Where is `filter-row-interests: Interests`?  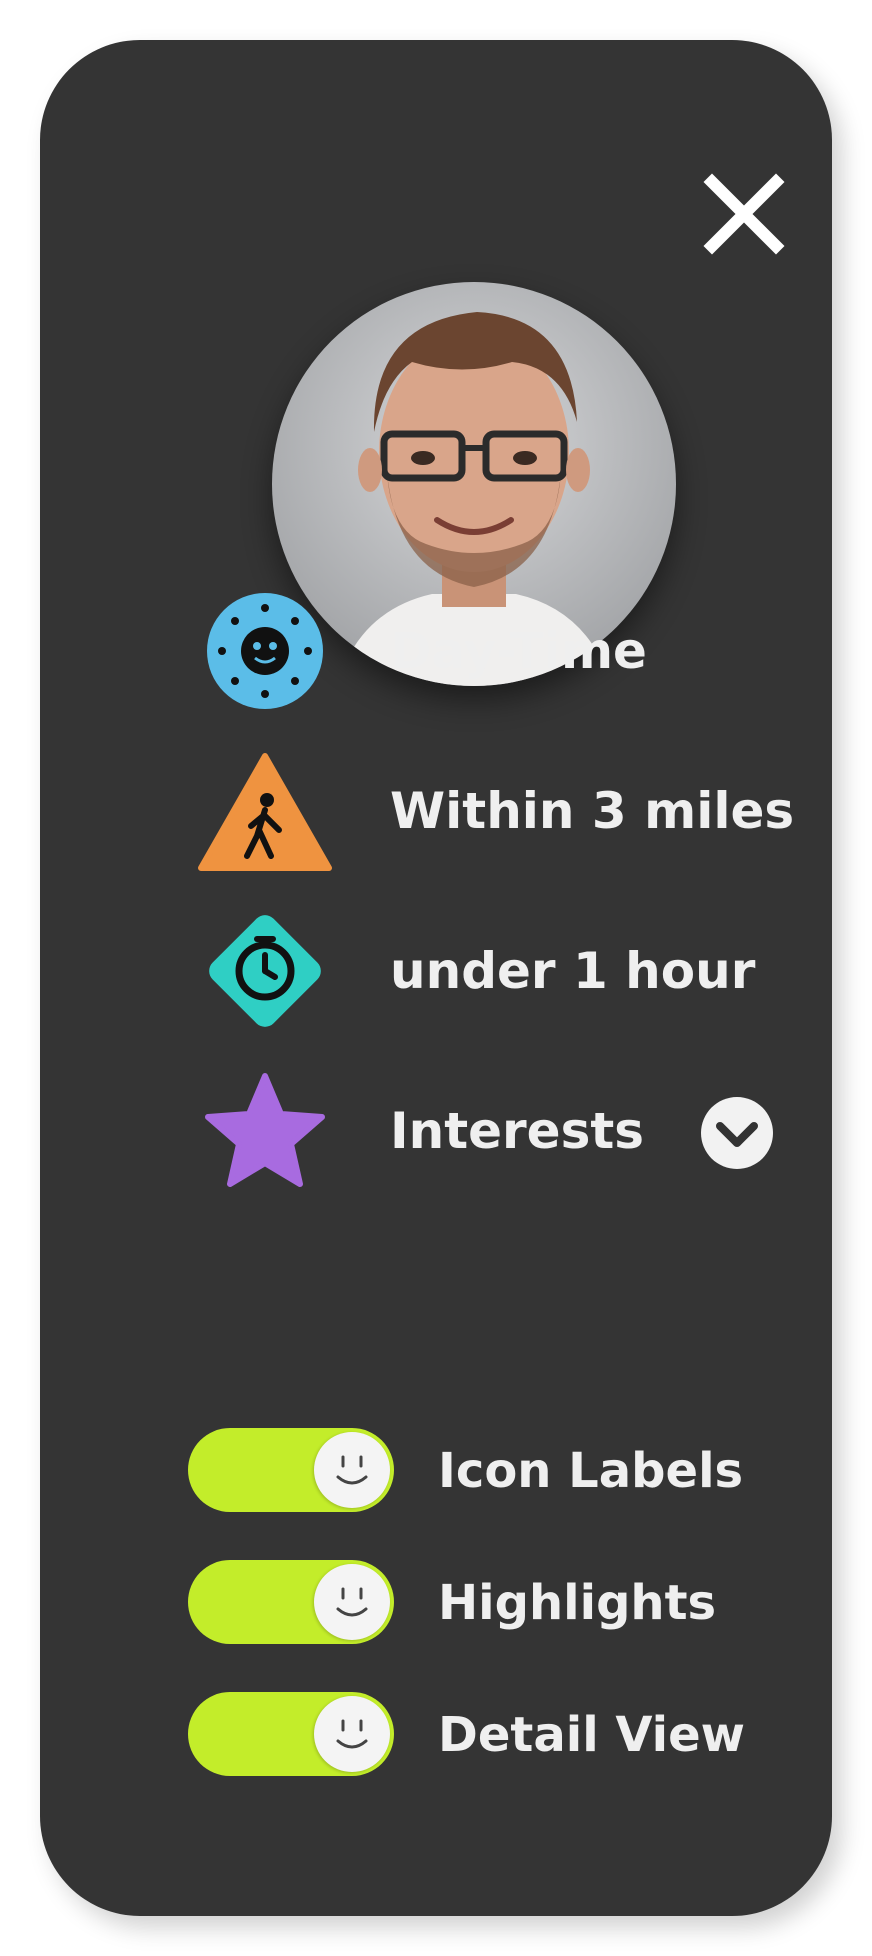
filter-row-interests: Interests is located at coordinates (495, 1131).